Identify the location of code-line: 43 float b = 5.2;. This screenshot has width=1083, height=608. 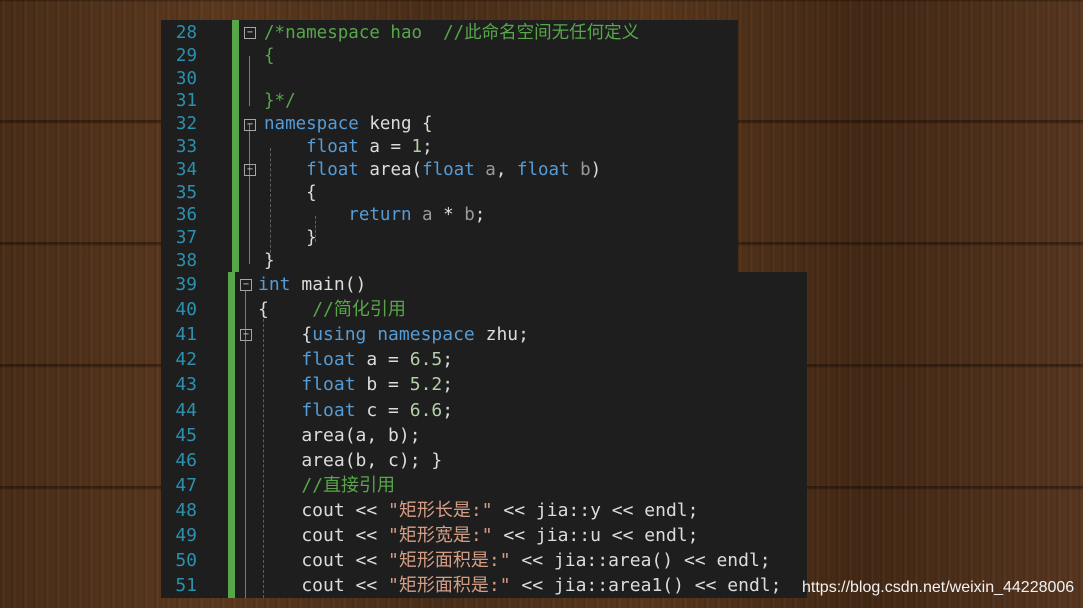
(484, 384).